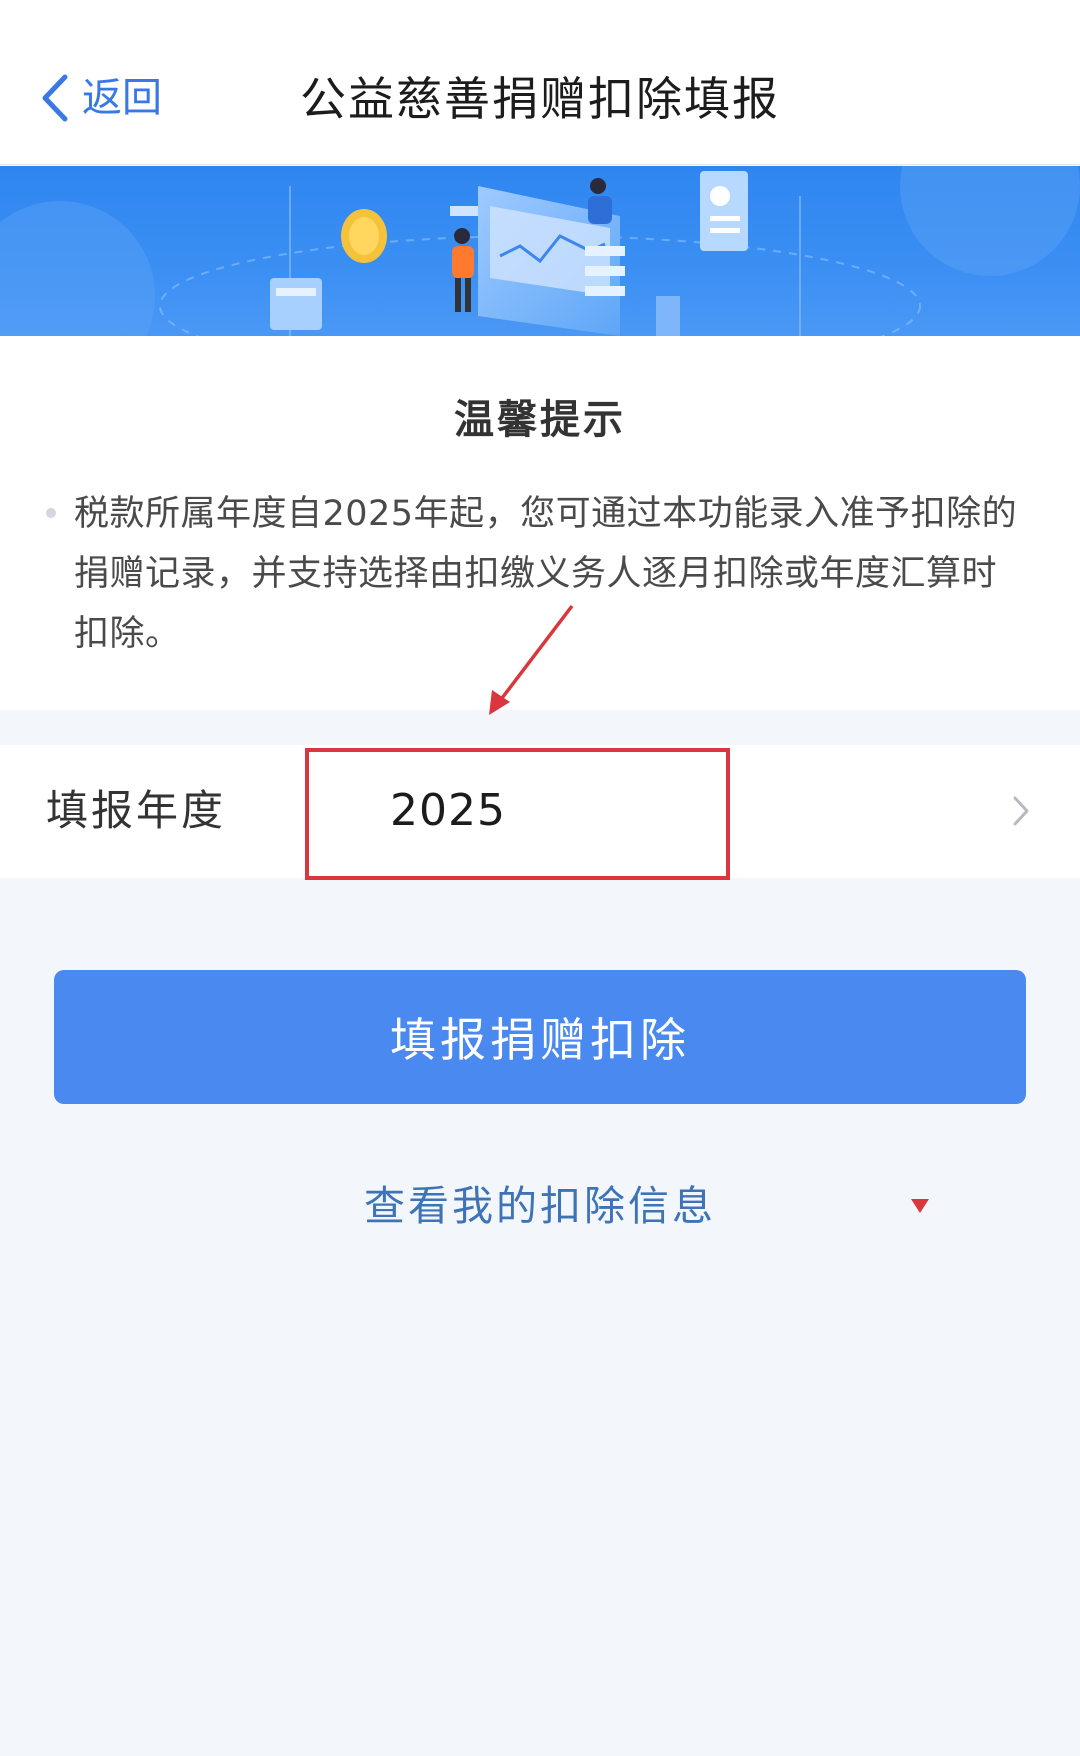  I want to click on red-arrow-icon, so click(531, 659).